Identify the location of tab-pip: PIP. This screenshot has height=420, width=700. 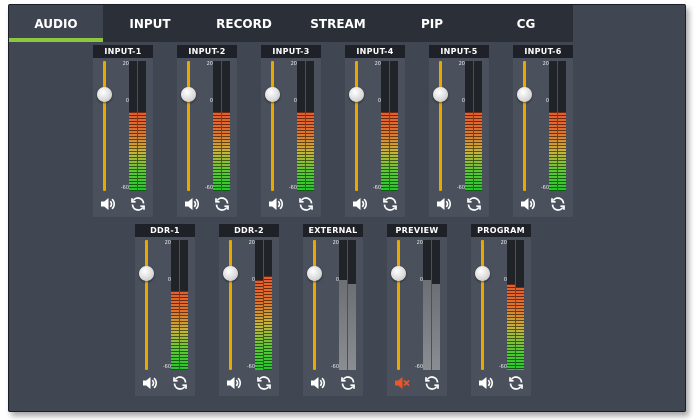
(432, 23).